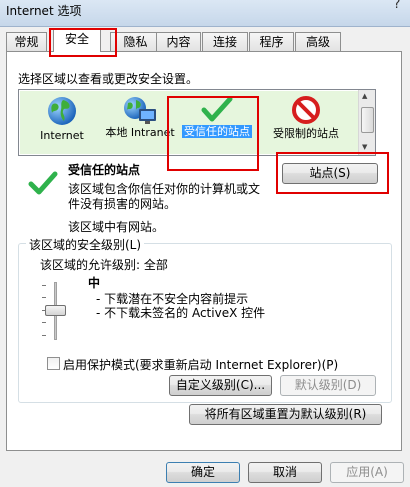 The image size is (410, 487). I want to click on scroll-thumb, so click(367, 120).